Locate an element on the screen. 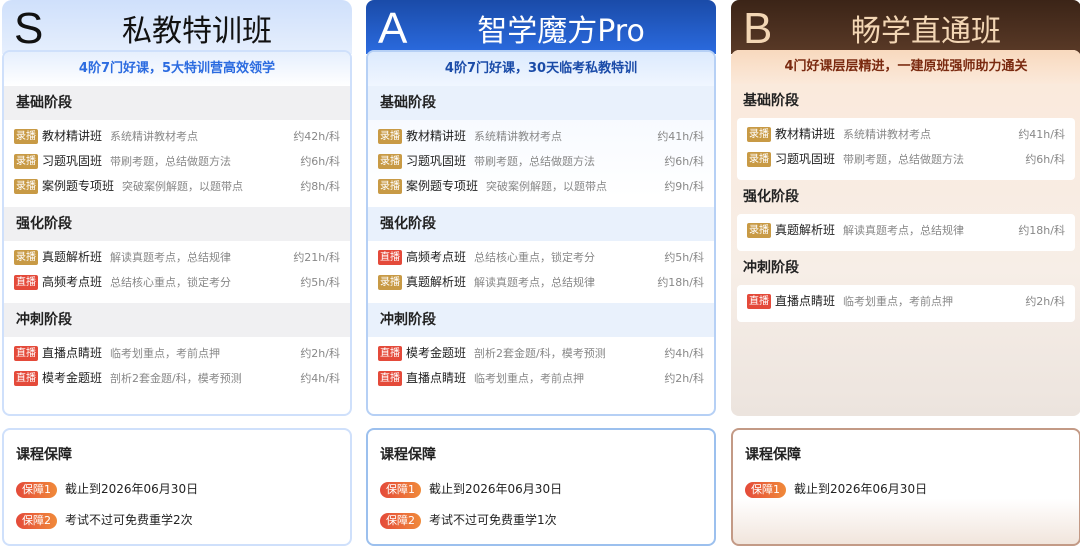 The image size is (1080, 548). guarantee-item: 保障2 考试不过可免费重学2次 is located at coordinates (177, 520).